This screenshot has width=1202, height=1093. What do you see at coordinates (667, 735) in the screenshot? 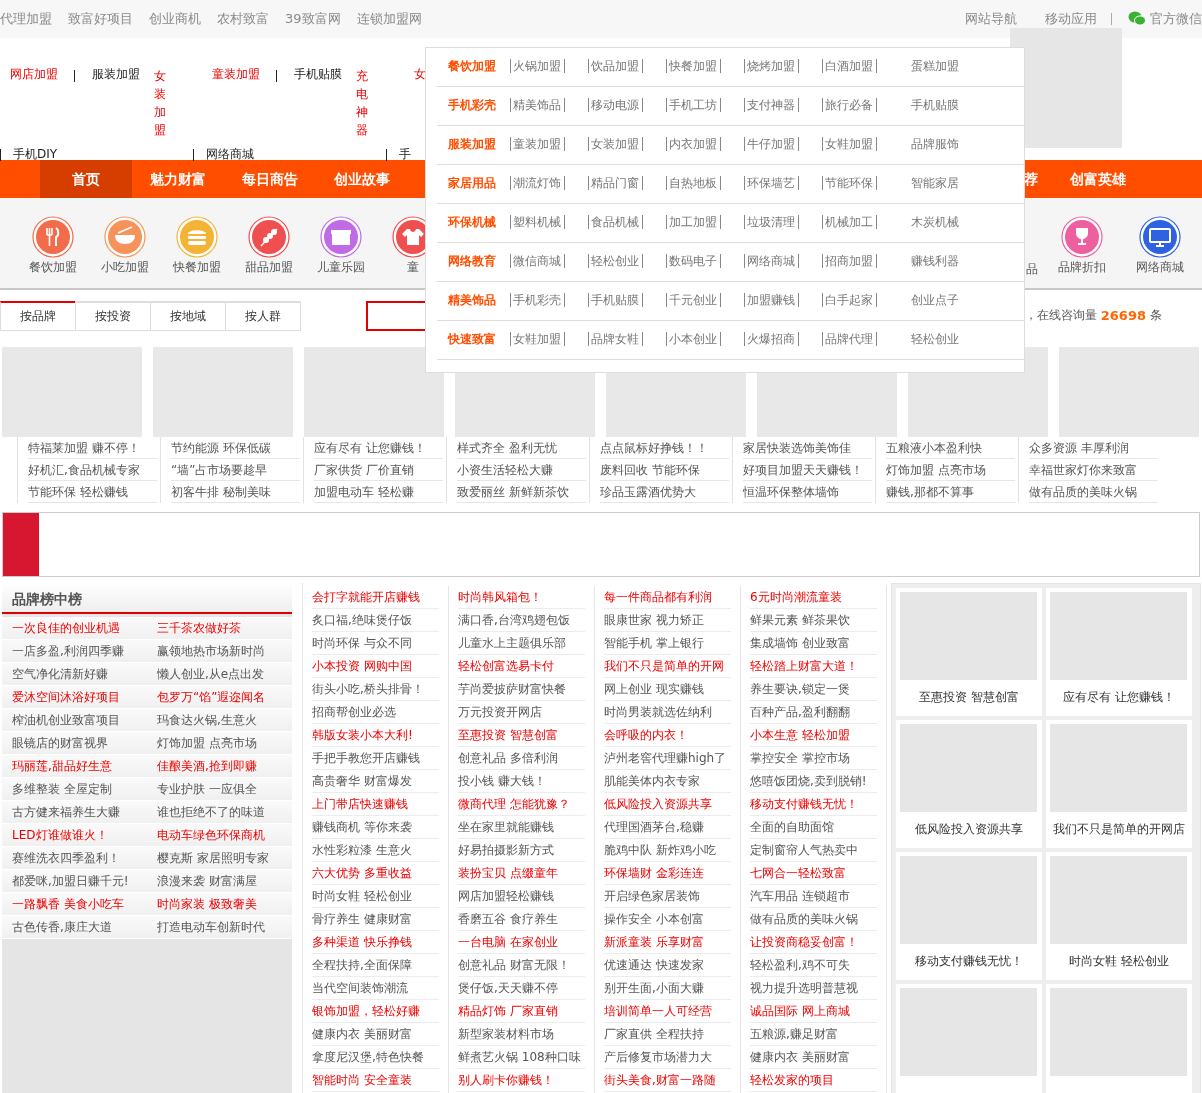
I see `promo-link: 会呼吸的内衣！` at bounding box center [667, 735].